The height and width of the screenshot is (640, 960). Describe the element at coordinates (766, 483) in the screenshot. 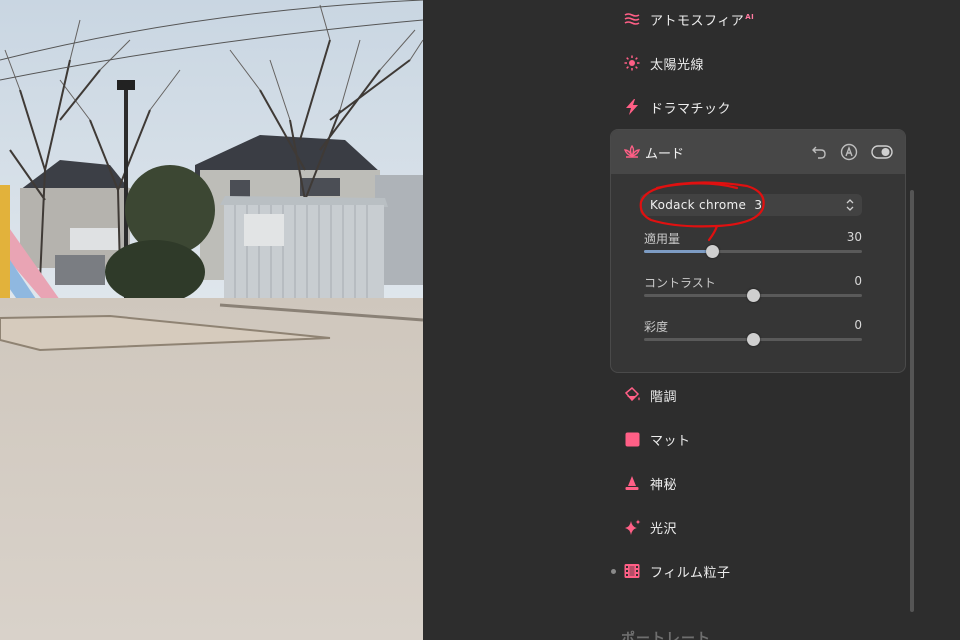

I see `tool-mystic: 神秘` at that location.